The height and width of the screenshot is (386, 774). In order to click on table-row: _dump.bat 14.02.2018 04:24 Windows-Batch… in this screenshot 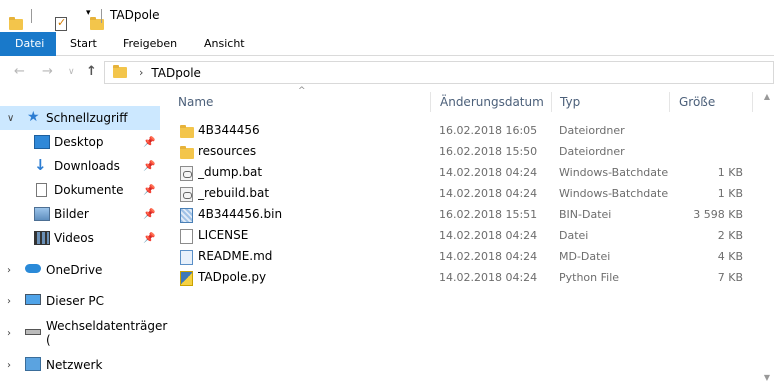, I will do `click(470, 173)`.